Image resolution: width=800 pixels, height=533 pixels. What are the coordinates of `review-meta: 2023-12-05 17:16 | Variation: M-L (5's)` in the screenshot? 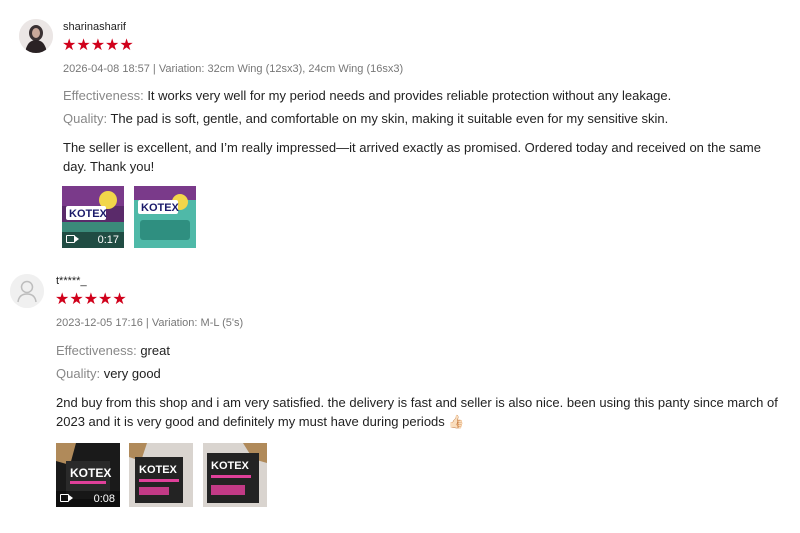 It's located at (150, 323).